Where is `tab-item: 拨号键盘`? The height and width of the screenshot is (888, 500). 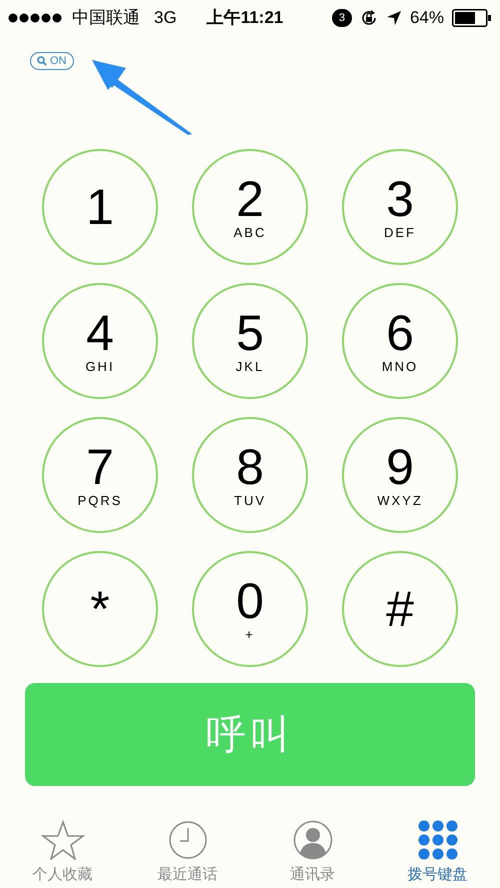 tab-item: 拨号键盘 is located at coordinates (437, 853).